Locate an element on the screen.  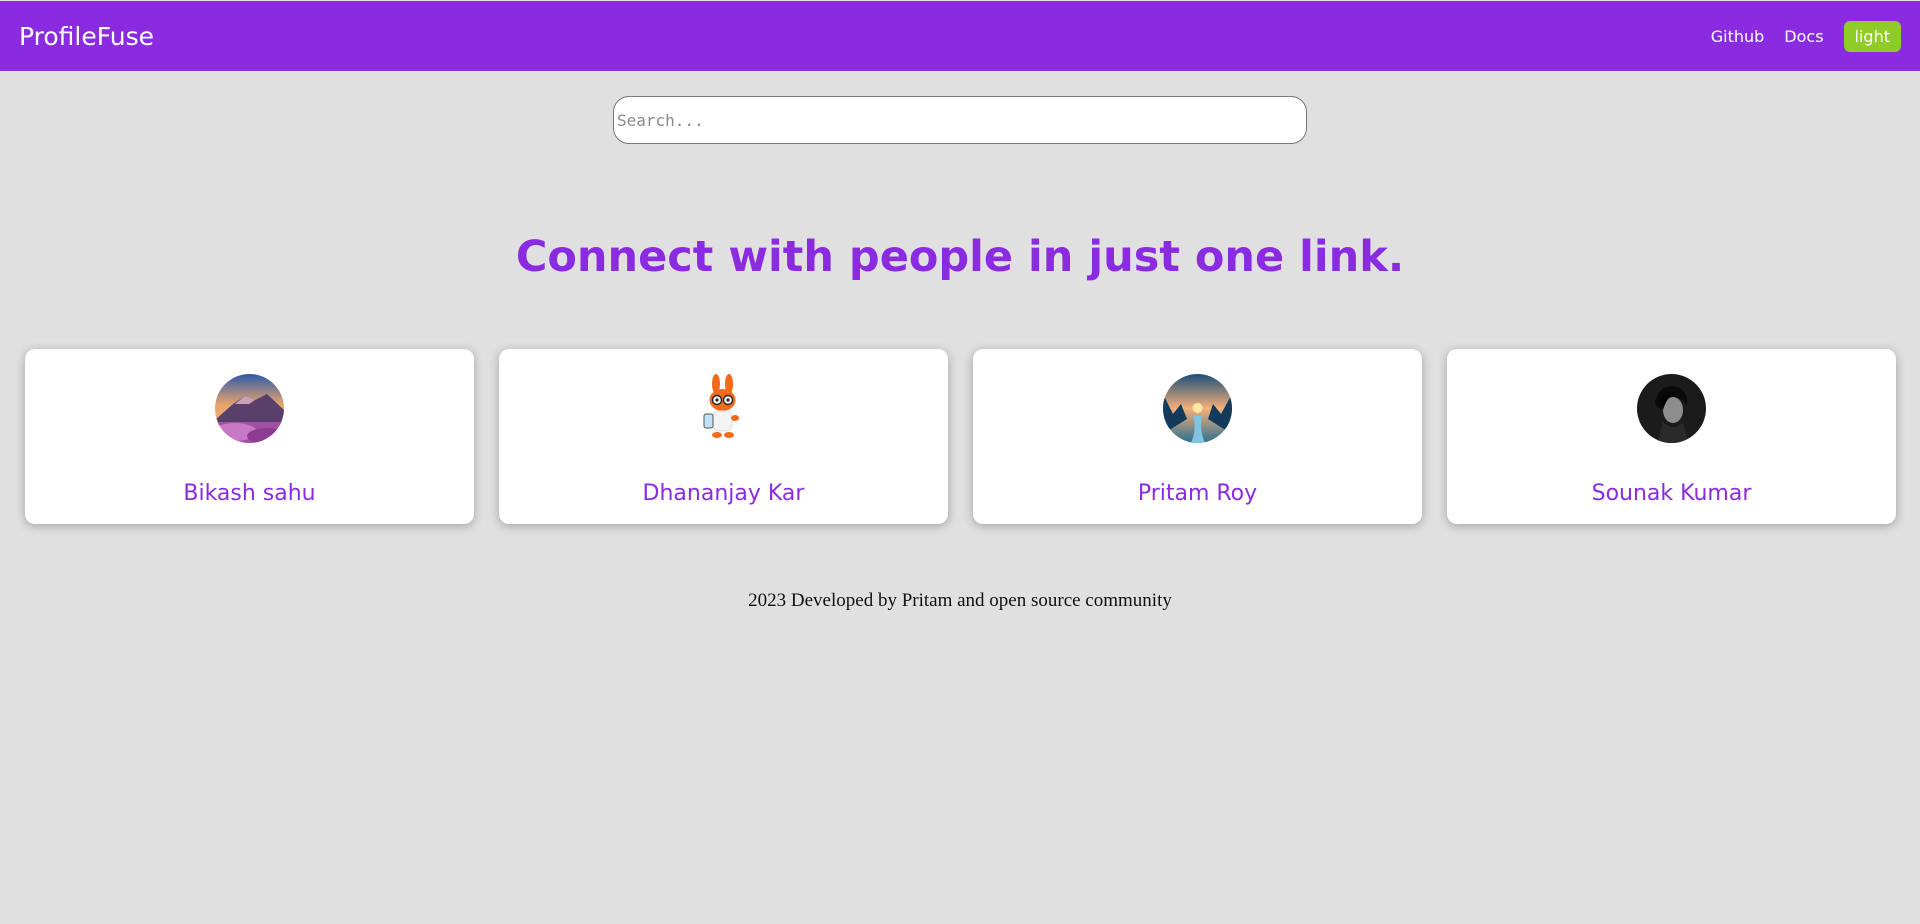
navbar: ProfileFuse Github Docs light is located at coordinates (960, 36).